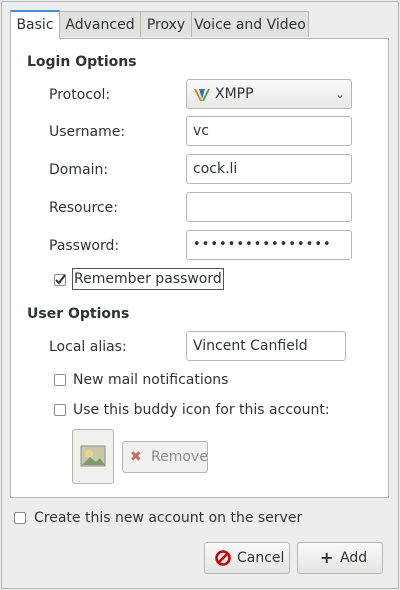  I want to click on domain-label: Domain:, so click(79, 170).